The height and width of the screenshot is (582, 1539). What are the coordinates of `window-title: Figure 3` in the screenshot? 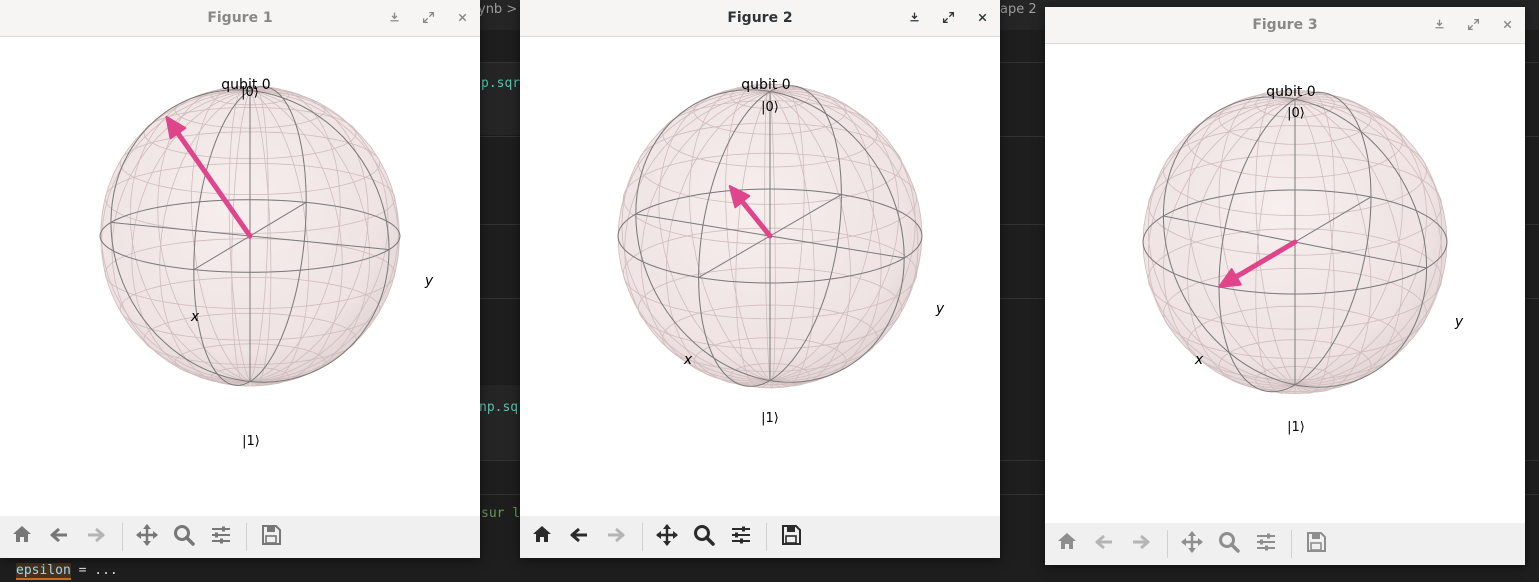 It's located at (1285, 25).